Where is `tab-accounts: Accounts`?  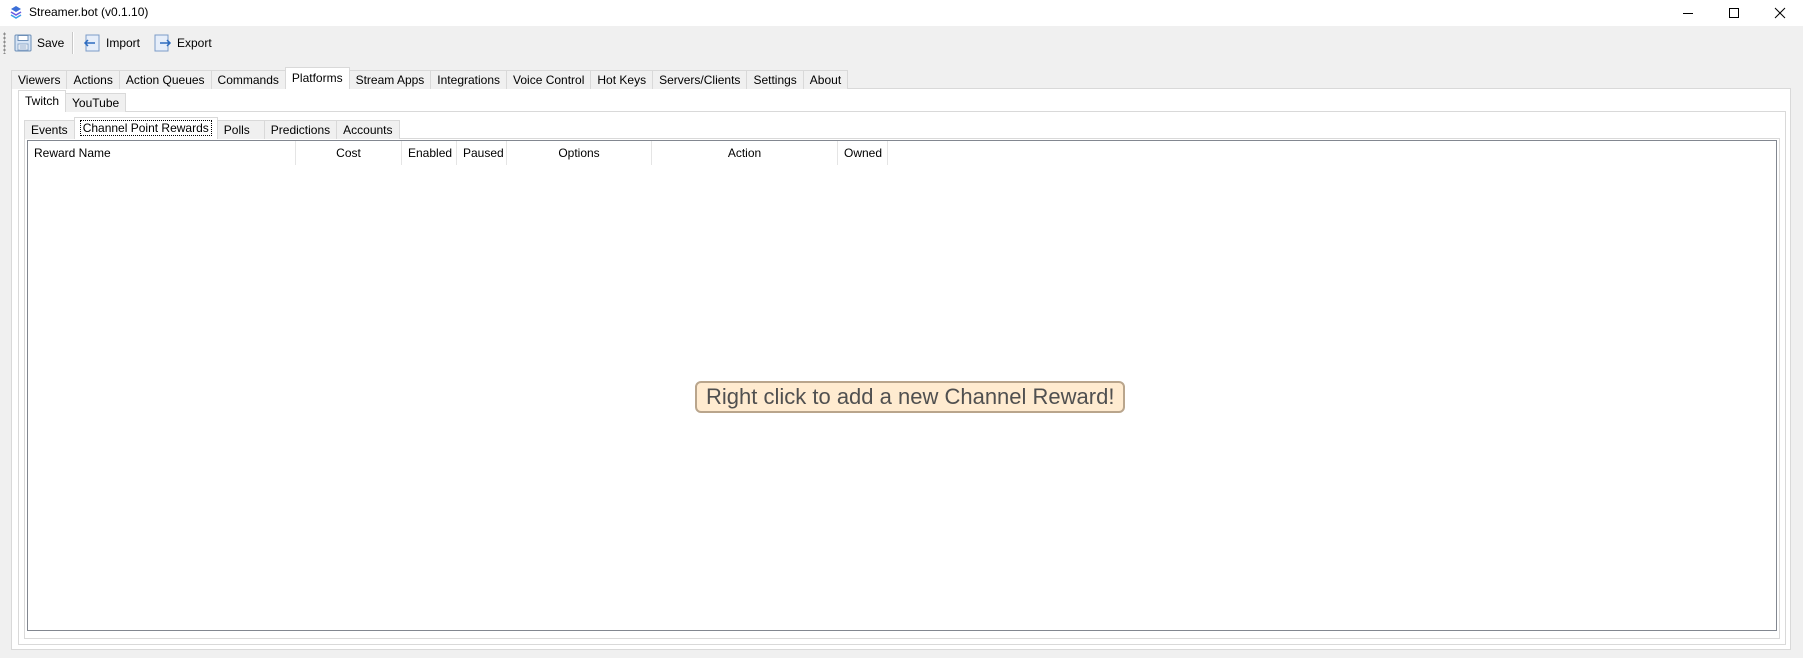 tab-accounts: Accounts is located at coordinates (368, 129).